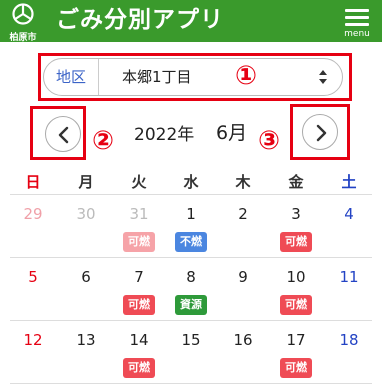  What do you see at coordinates (103, 141) in the screenshot?
I see `annotation-marker-2: ②` at bounding box center [103, 141].